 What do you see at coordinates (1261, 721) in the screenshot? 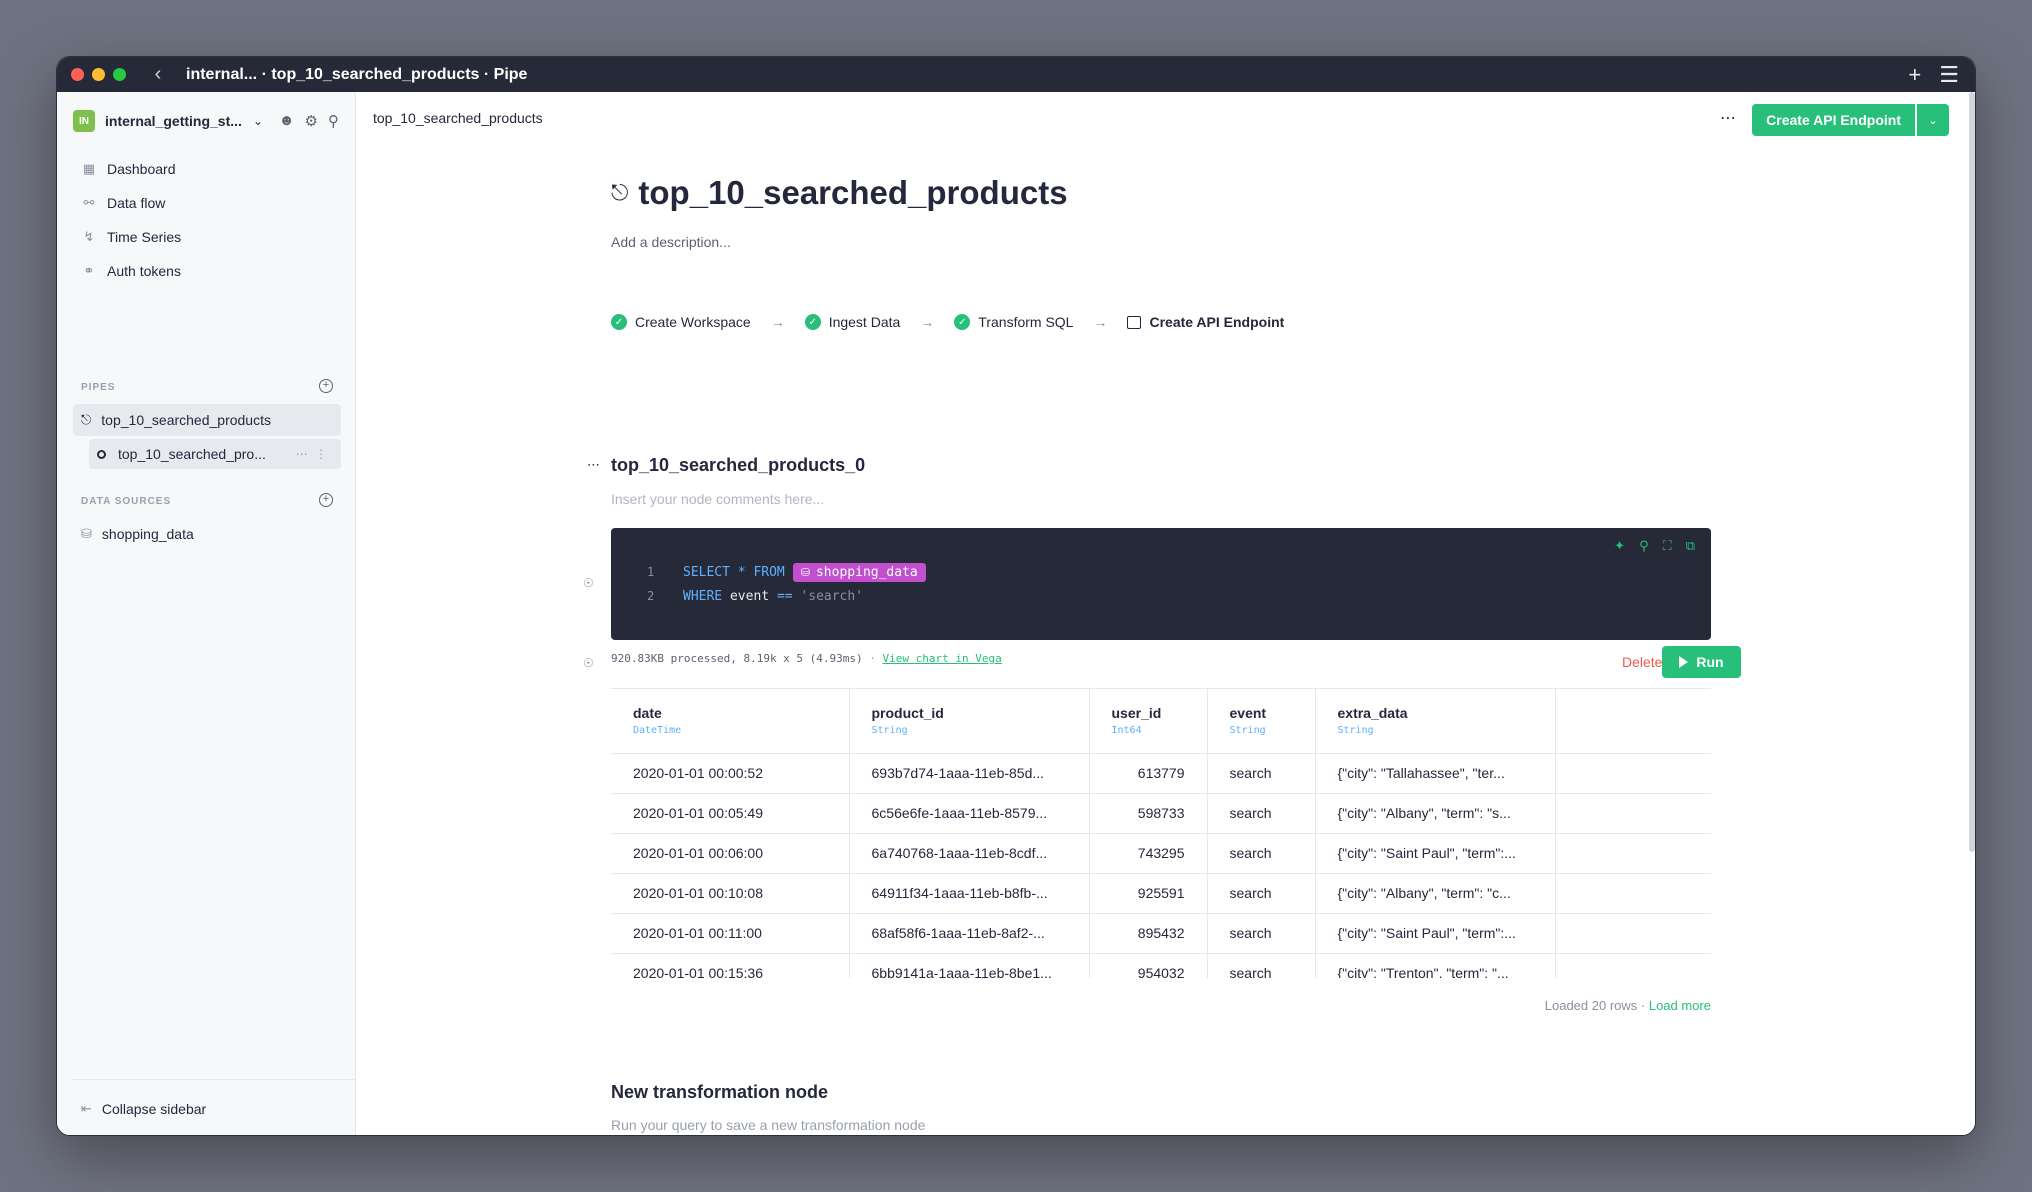
I see `column-header-event: event String` at bounding box center [1261, 721].